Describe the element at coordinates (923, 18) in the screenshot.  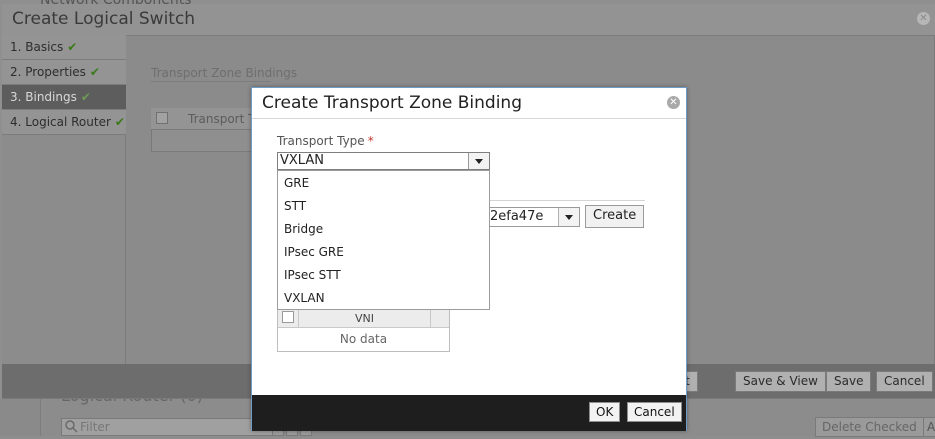
I see `wizard-close-icon: ✕` at that location.